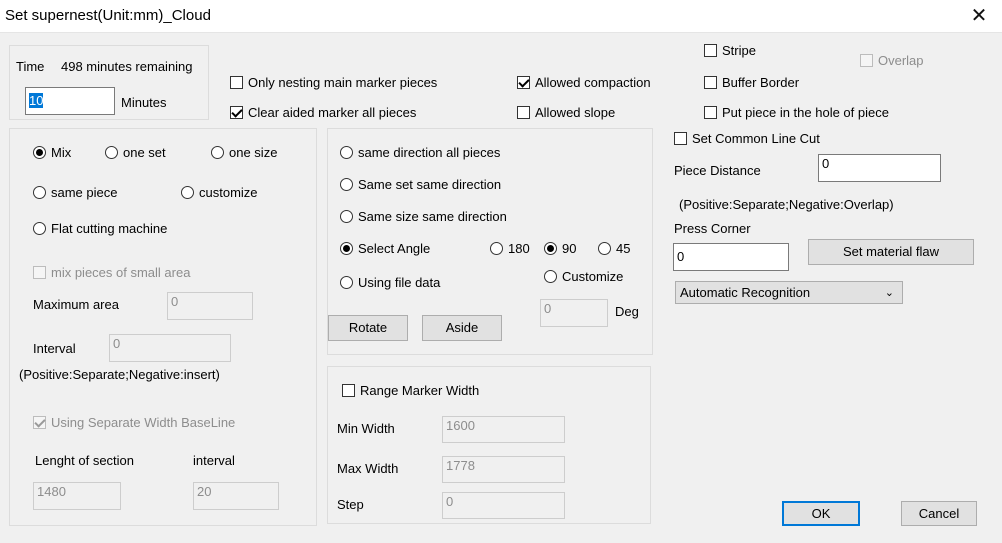 The height and width of the screenshot is (543, 1002). I want to click on min-width-label: Min Width, so click(366, 428).